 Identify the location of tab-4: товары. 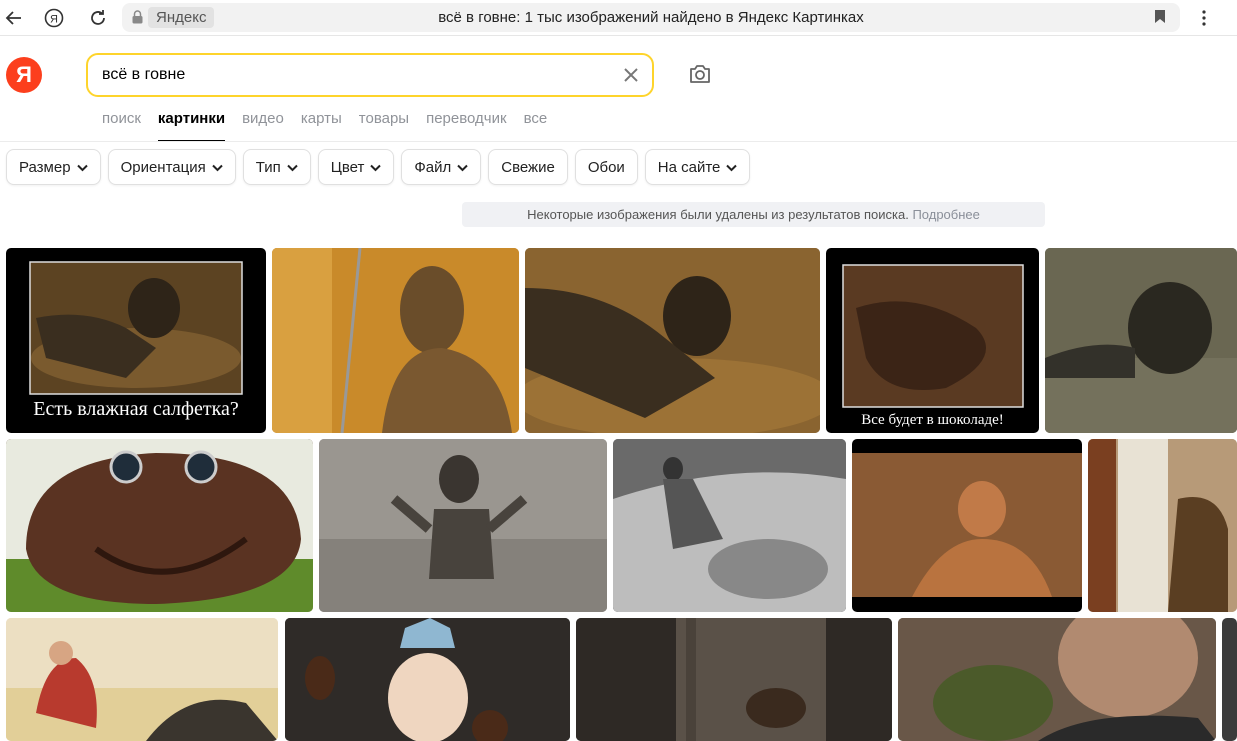
(384, 126).